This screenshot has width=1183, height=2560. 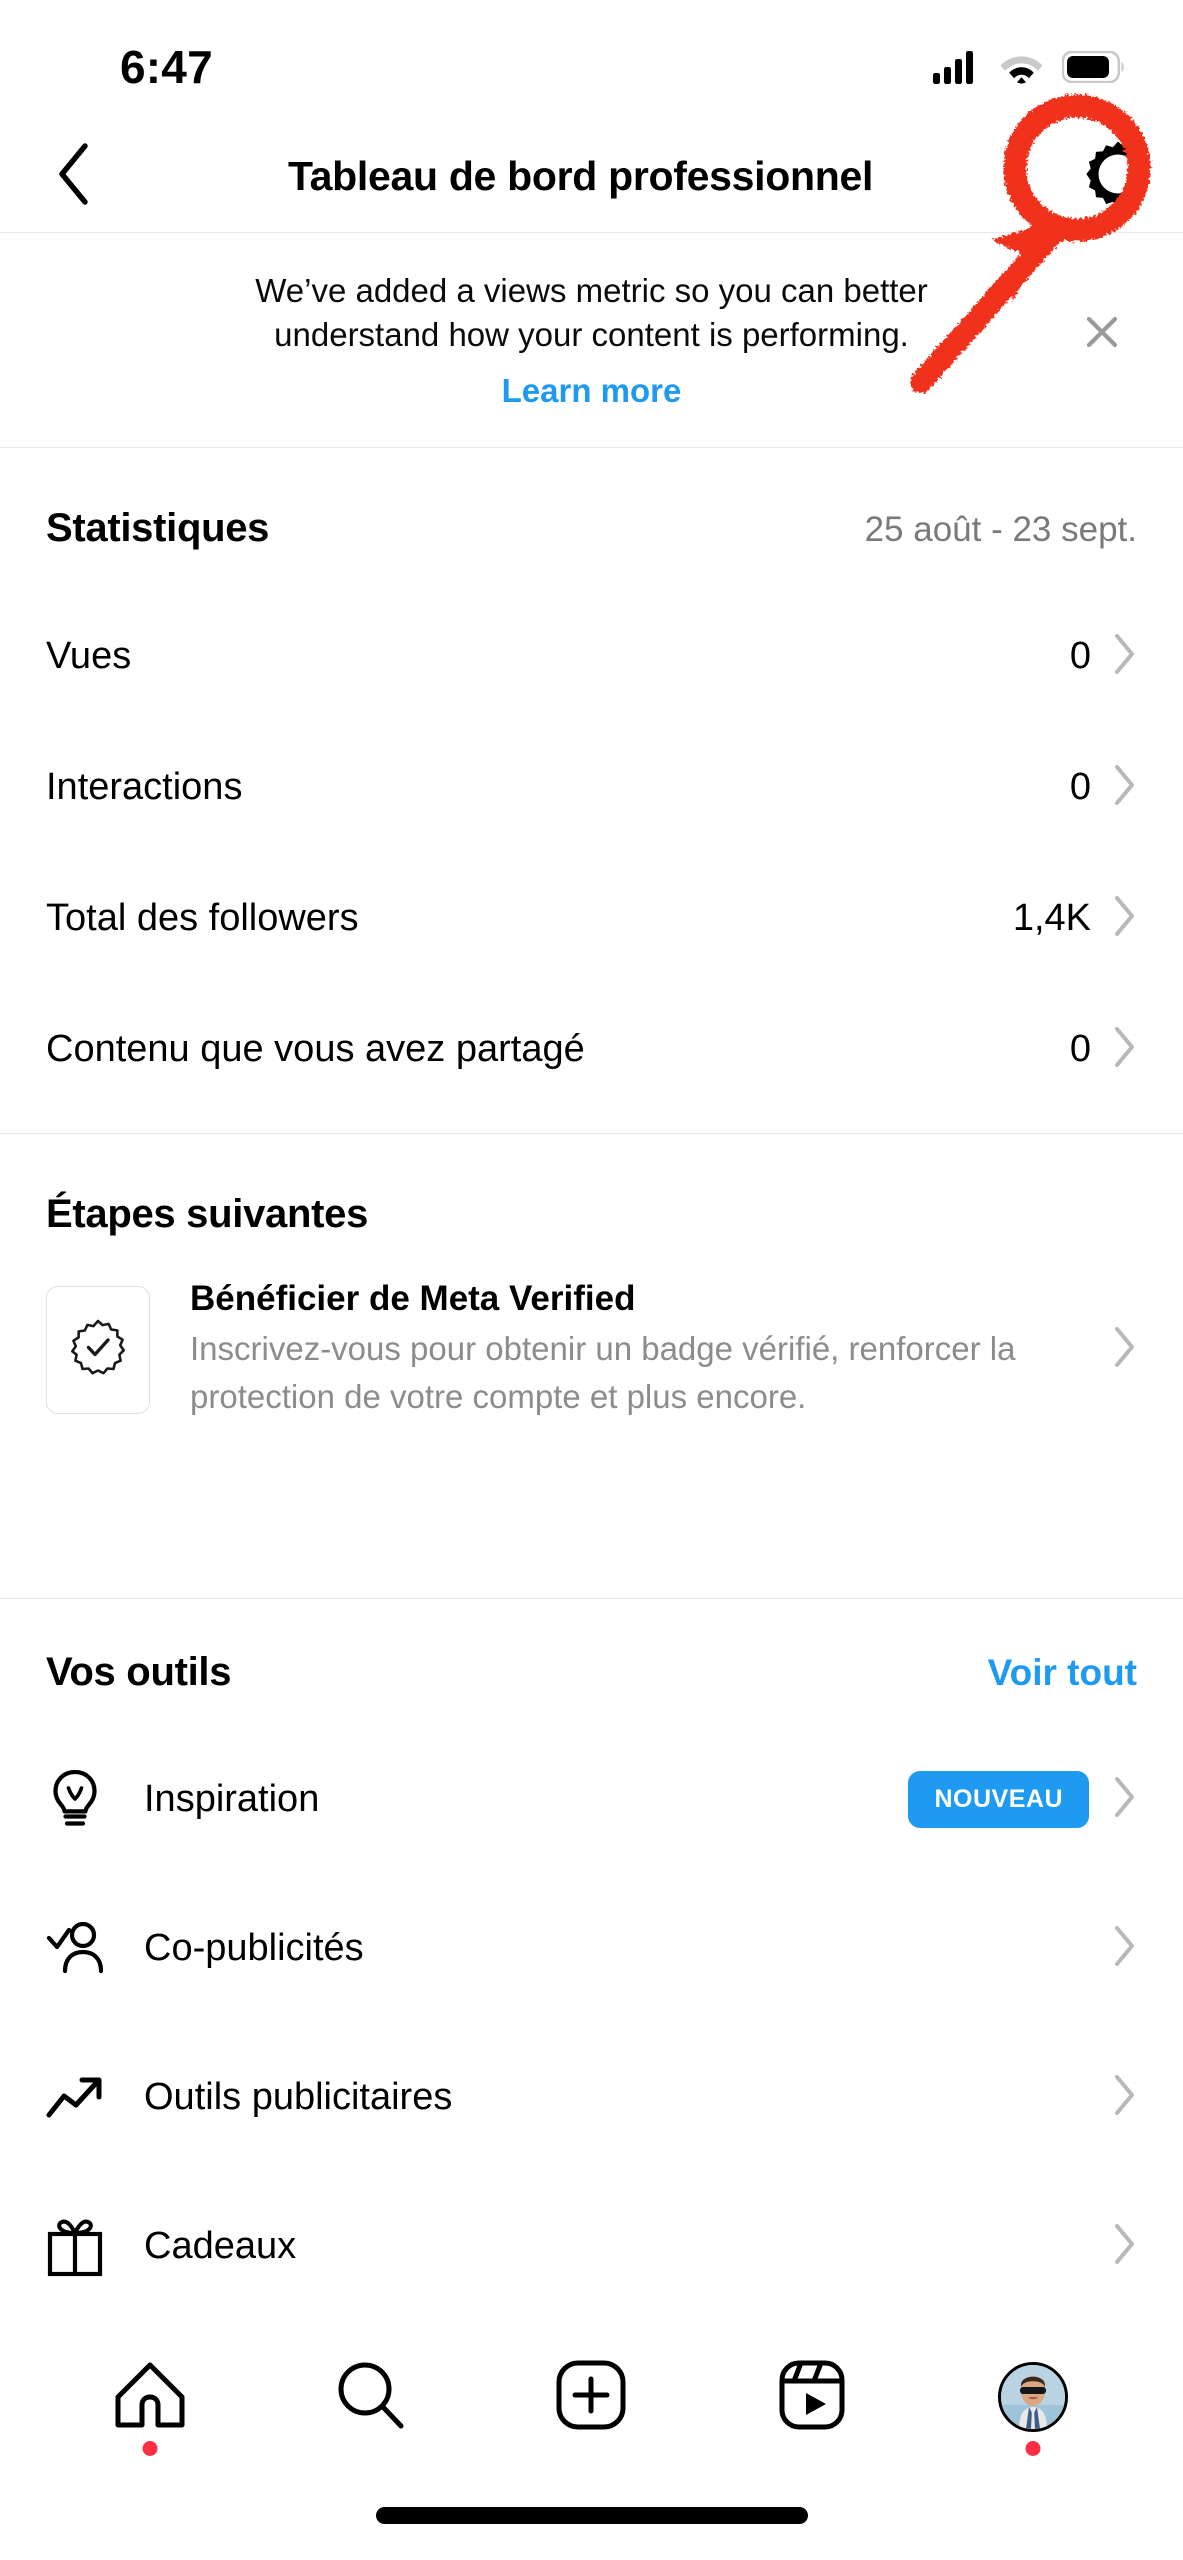 What do you see at coordinates (591, 1049) in the screenshot?
I see `stat-row-contenu-partage: Contenu que vous avez partagé 0` at bounding box center [591, 1049].